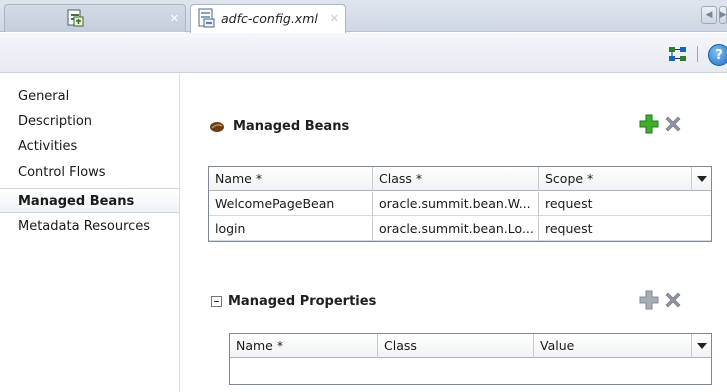 This screenshot has height=392, width=727. I want to click on delete-property-button, so click(673, 300).